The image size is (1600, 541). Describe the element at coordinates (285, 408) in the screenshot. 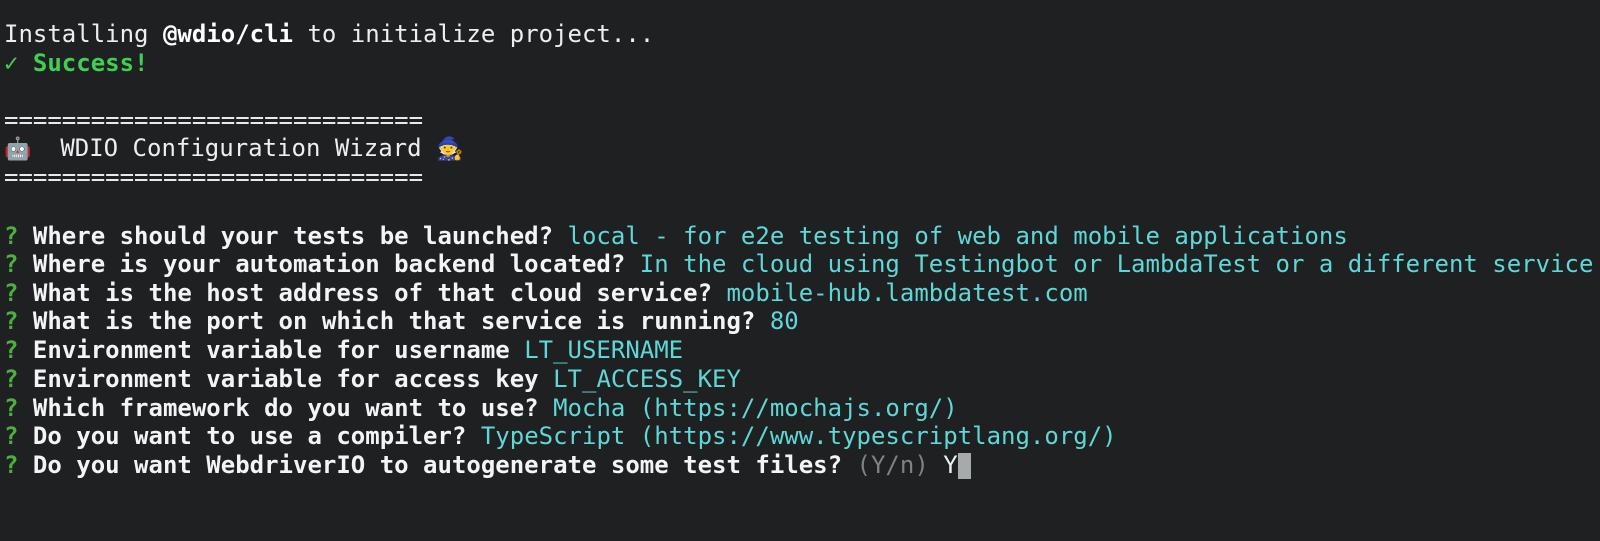

I see `question-text-7: Which framework do you want to use?` at that location.